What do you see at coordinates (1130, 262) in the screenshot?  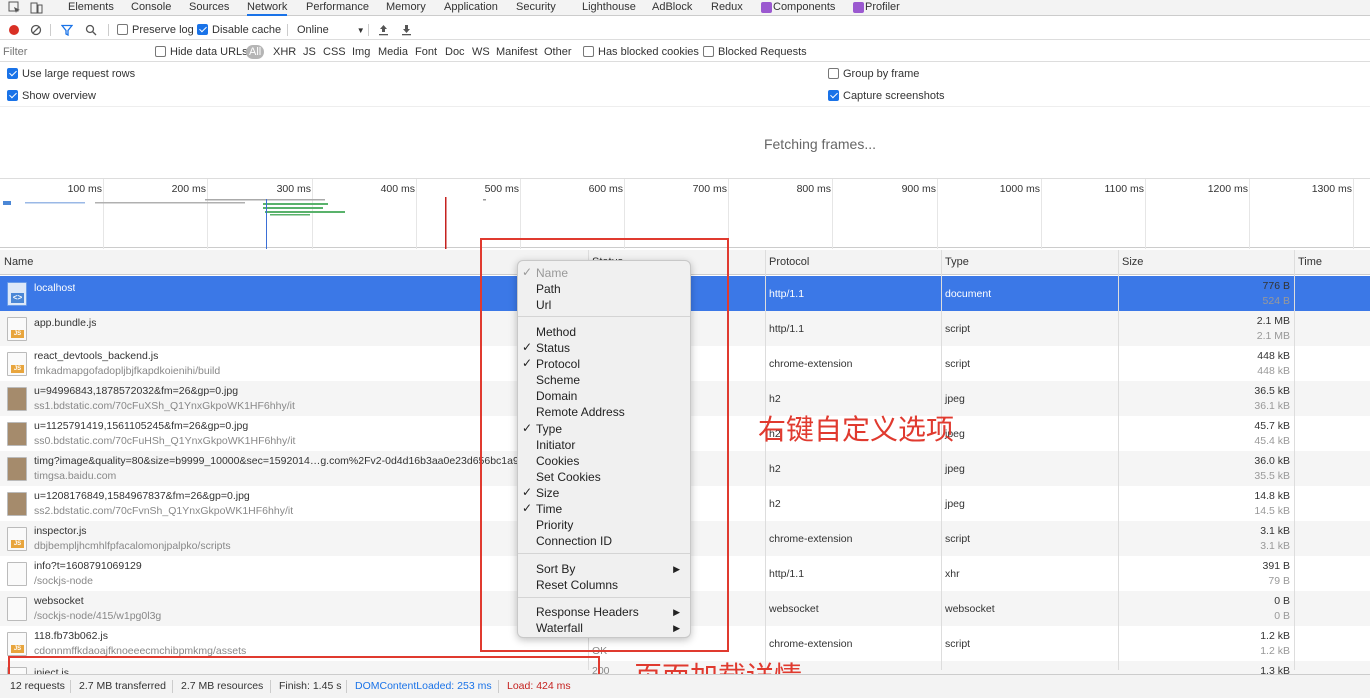 I see `column-header-size: Size` at bounding box center [1130, 262].